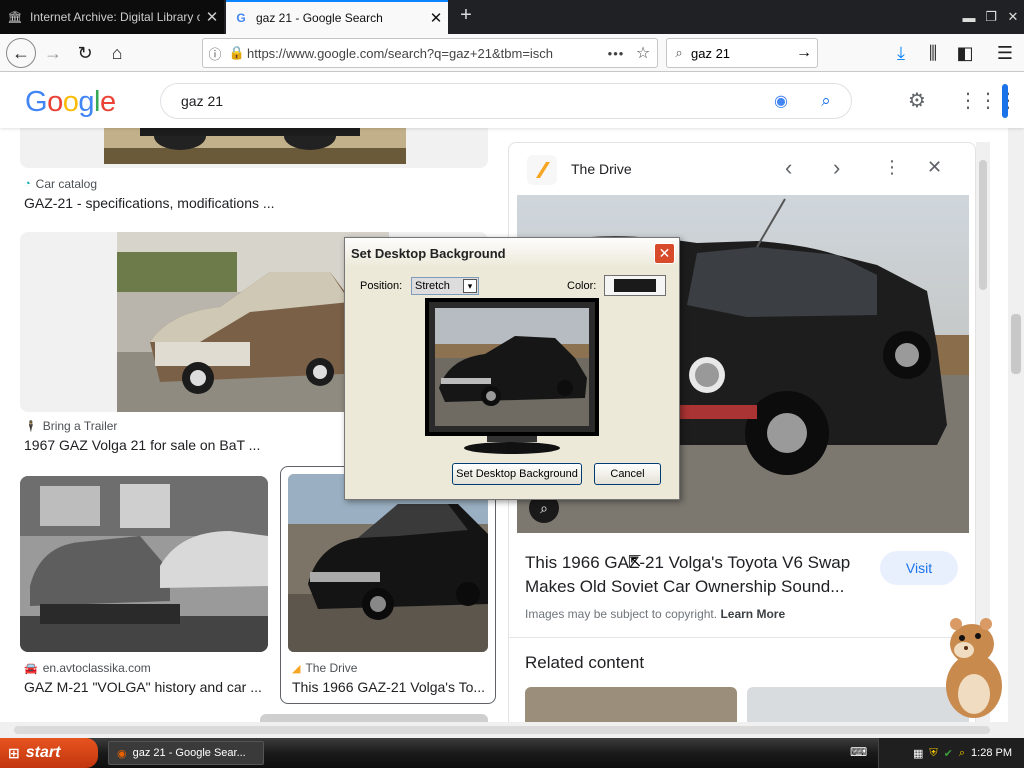 The height and width of the screenshot is (768, 1024). I want to click on browser-search-box: ⌕ gaz 21 →, so click(742, 53).